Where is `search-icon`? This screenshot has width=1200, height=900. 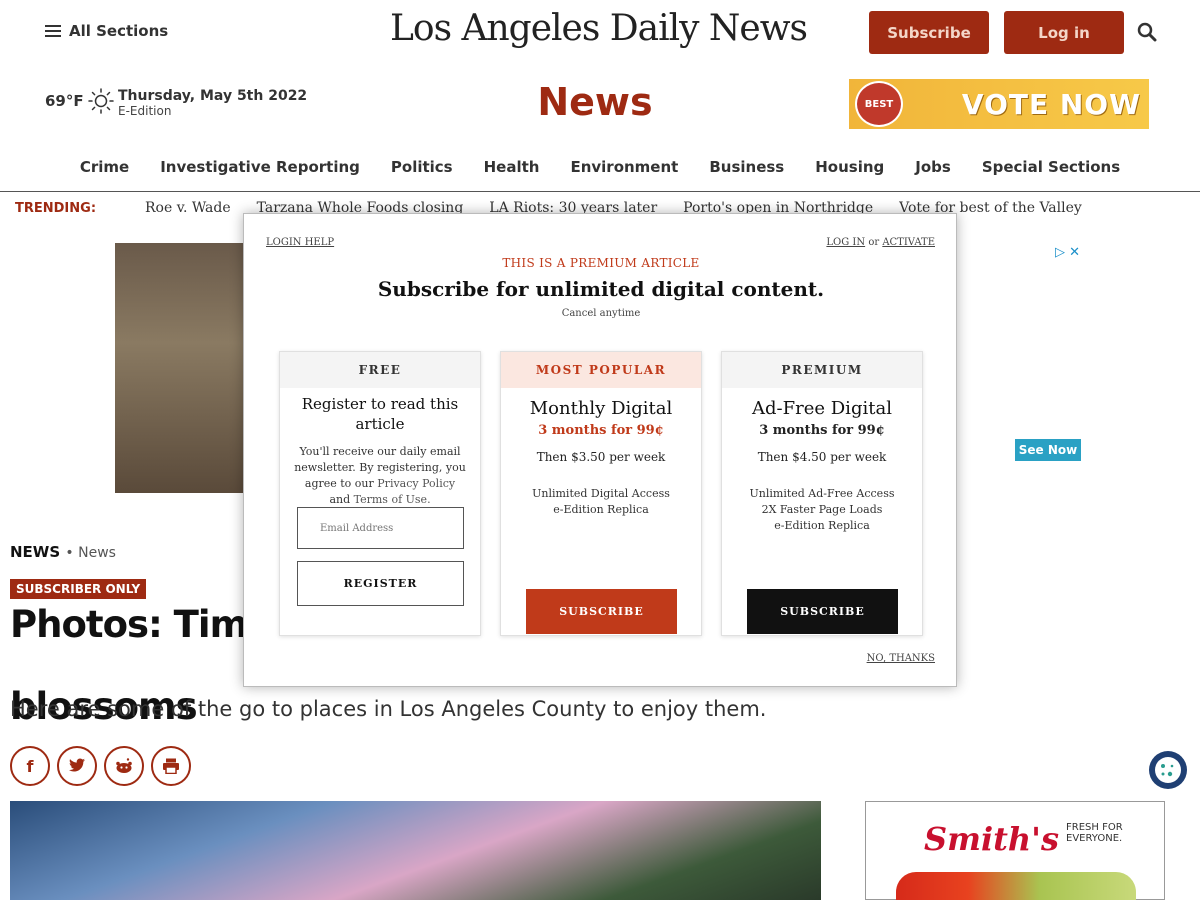 search-icon is located at coordinates (1147, 32).